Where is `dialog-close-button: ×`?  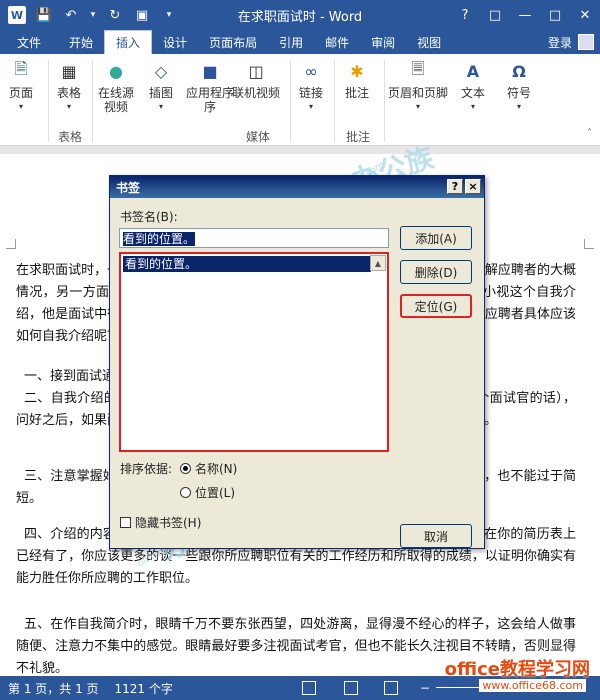
dialog-close-button: × is located at coordinates (473, 186).